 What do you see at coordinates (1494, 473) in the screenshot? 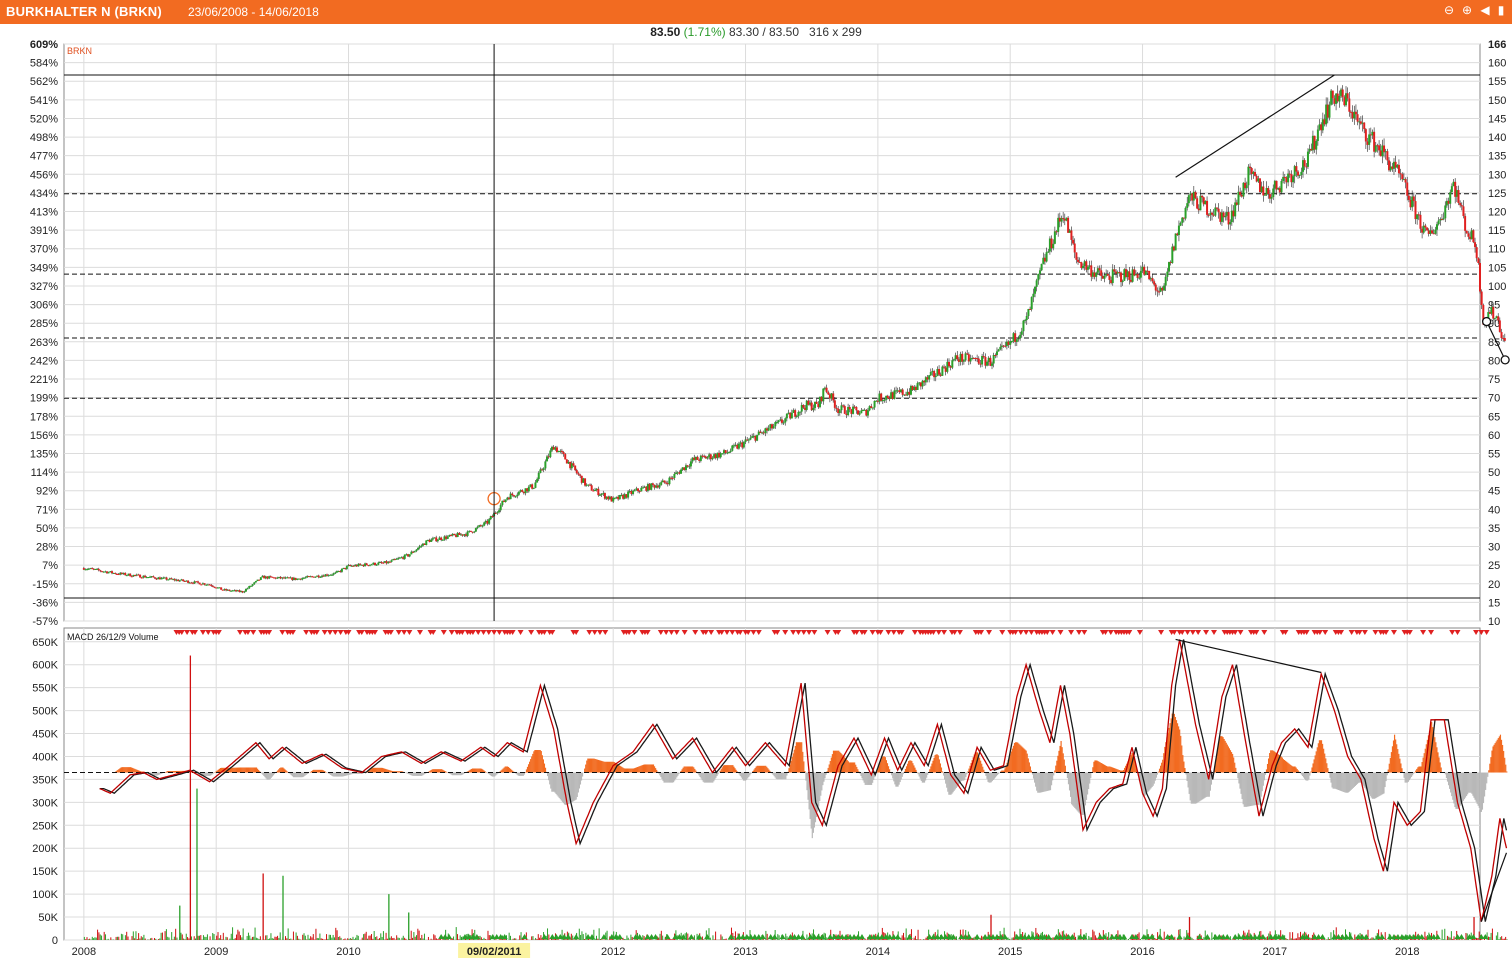
I see `y-right-tick-label: 50` at bounding box center [1494, 473].